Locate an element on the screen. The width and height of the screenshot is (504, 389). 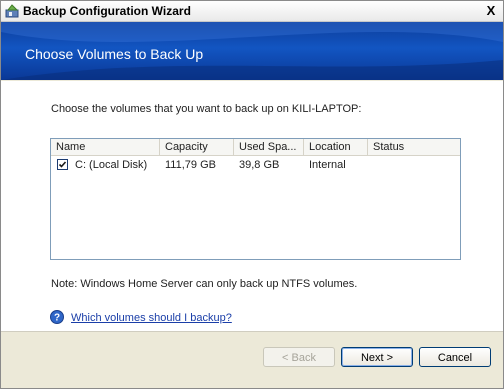
volume-location: Internal is located at coordinates (327, 165).